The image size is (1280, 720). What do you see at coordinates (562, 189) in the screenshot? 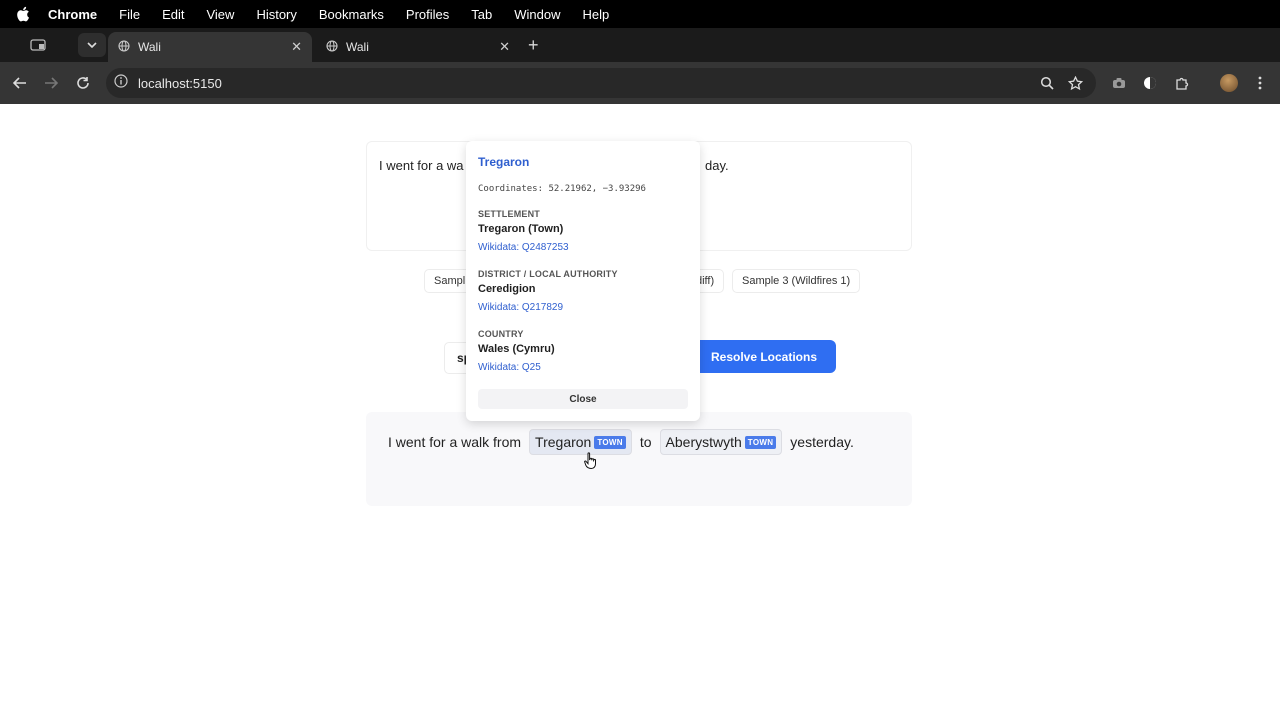
I see `popup-coordinates: Coordinates: 52.21962, −3.93296` at bounding box center [562, 189].